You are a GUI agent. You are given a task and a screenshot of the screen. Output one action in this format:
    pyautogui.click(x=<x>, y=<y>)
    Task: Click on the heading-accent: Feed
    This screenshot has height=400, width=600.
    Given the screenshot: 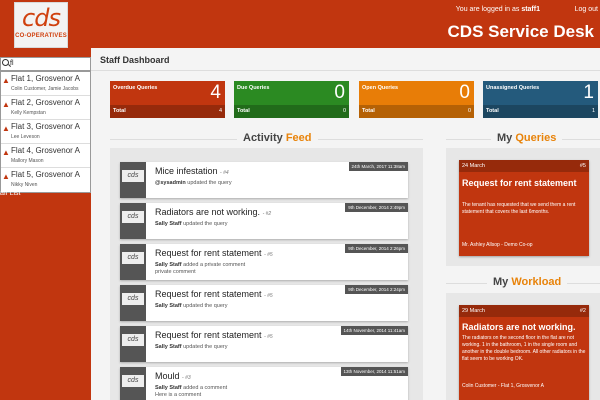 What is the action you would take?
    pyautogui.click(x=298, y=138)
    